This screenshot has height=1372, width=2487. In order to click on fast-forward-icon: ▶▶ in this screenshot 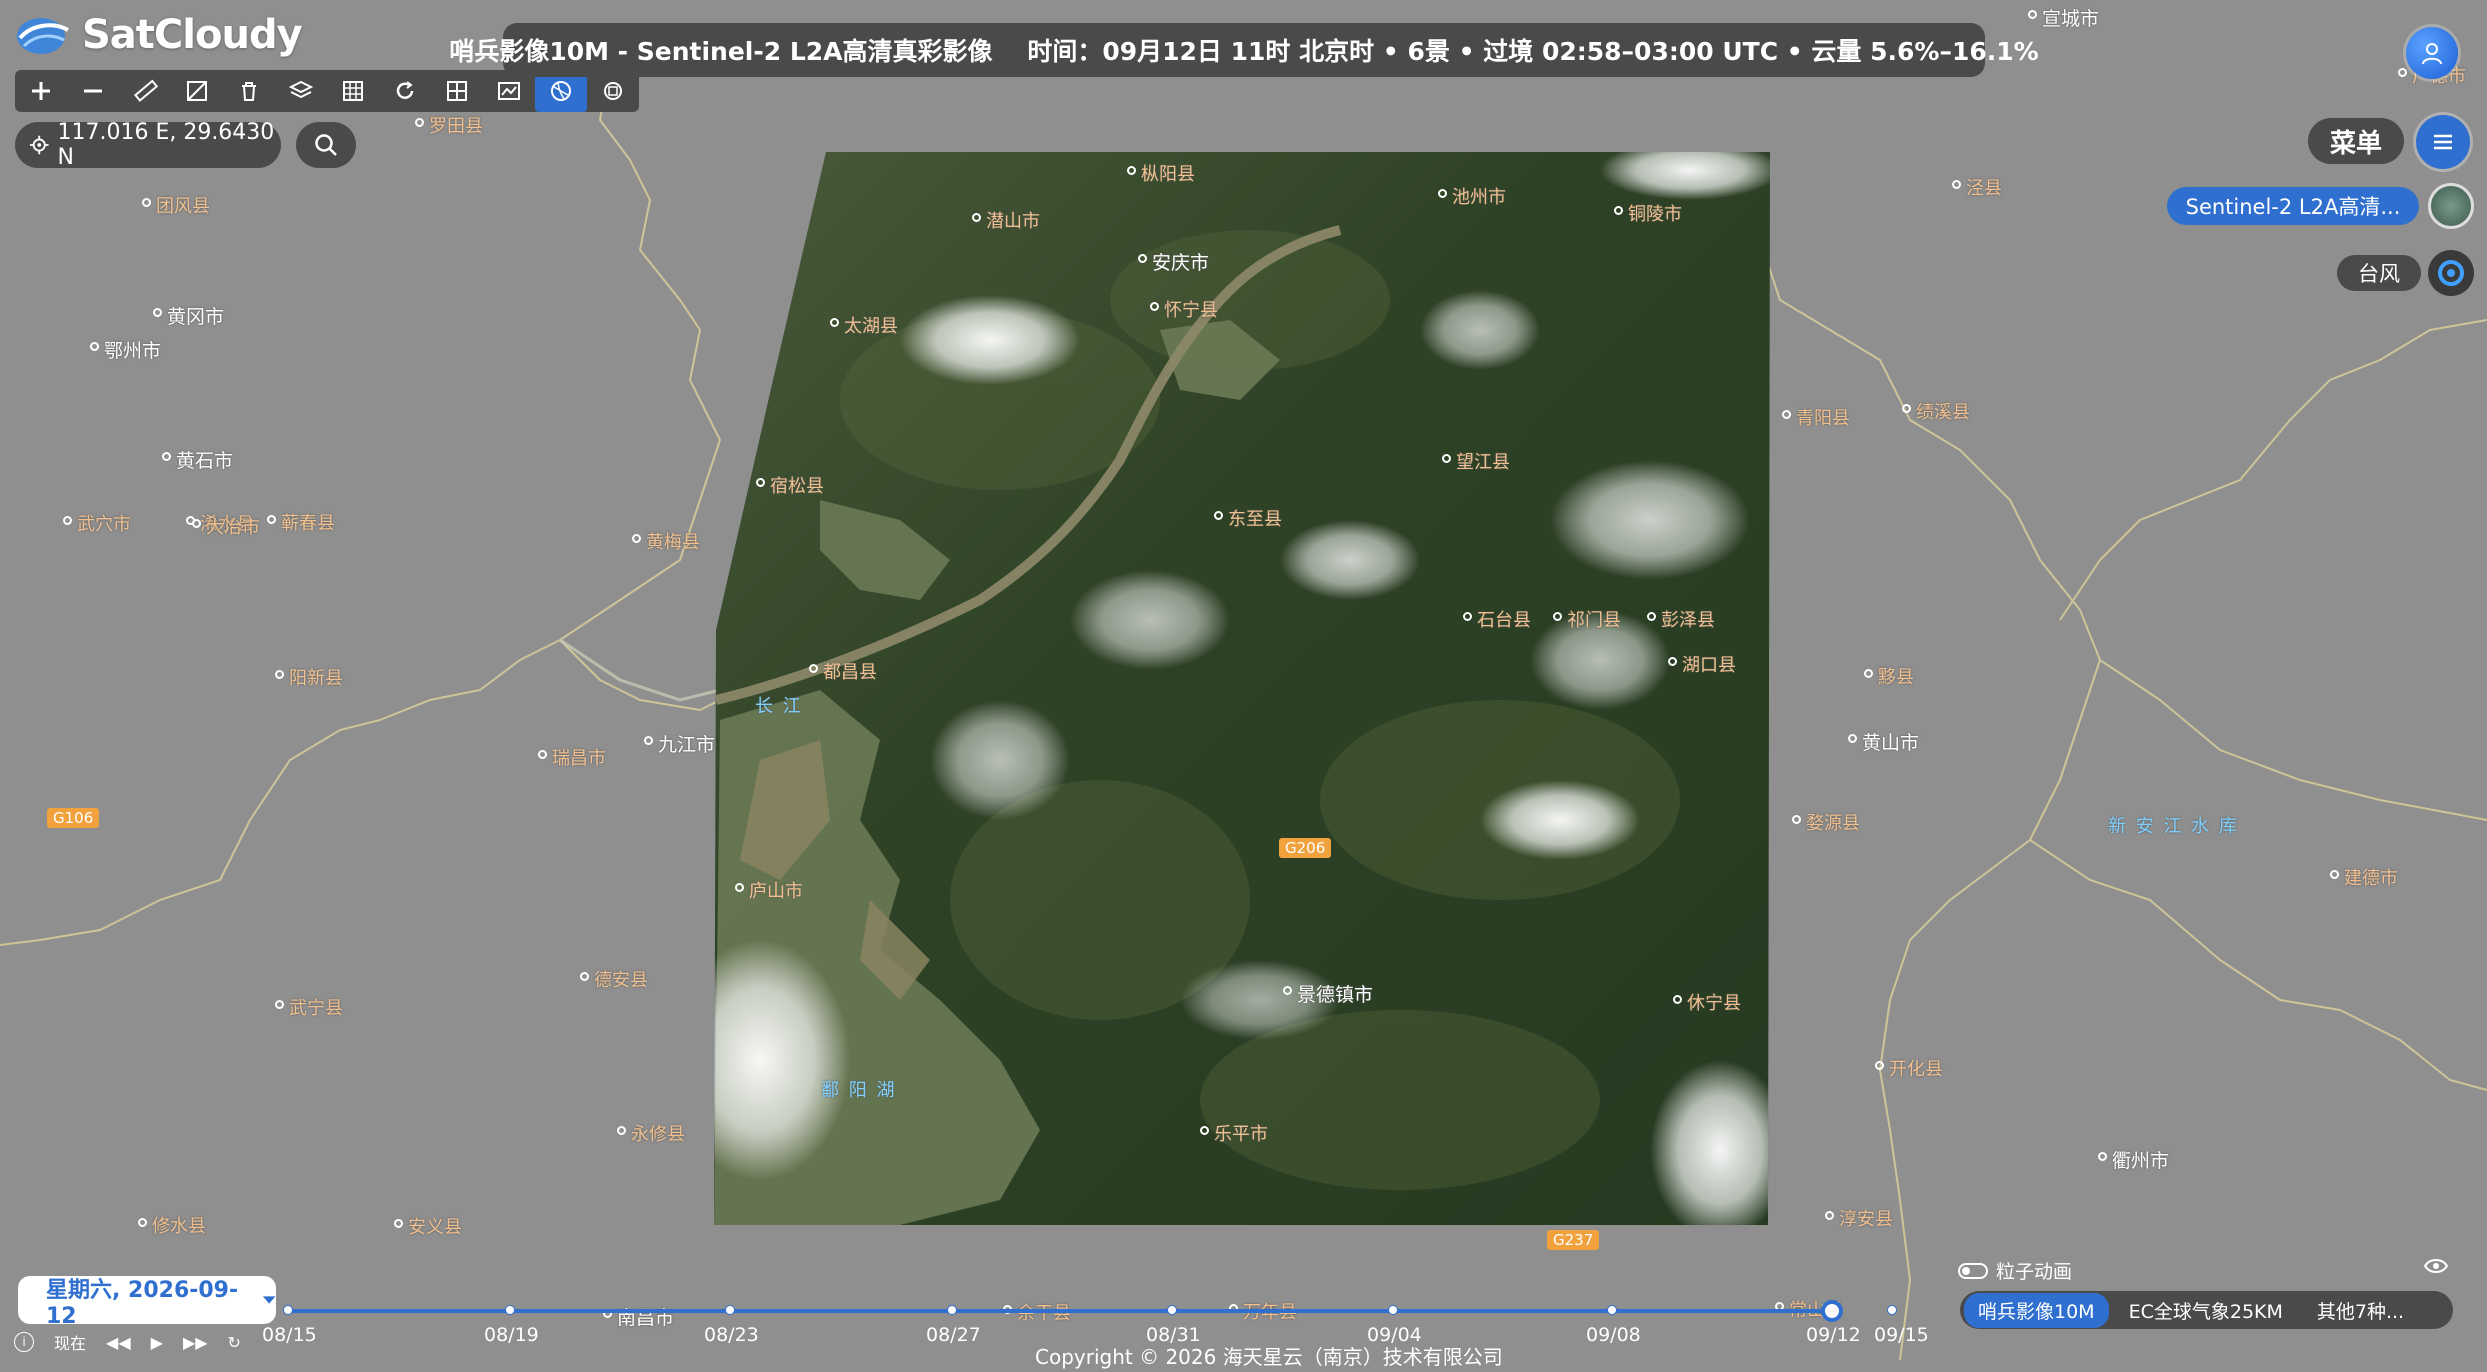, I will do `click(195, 1342)`.